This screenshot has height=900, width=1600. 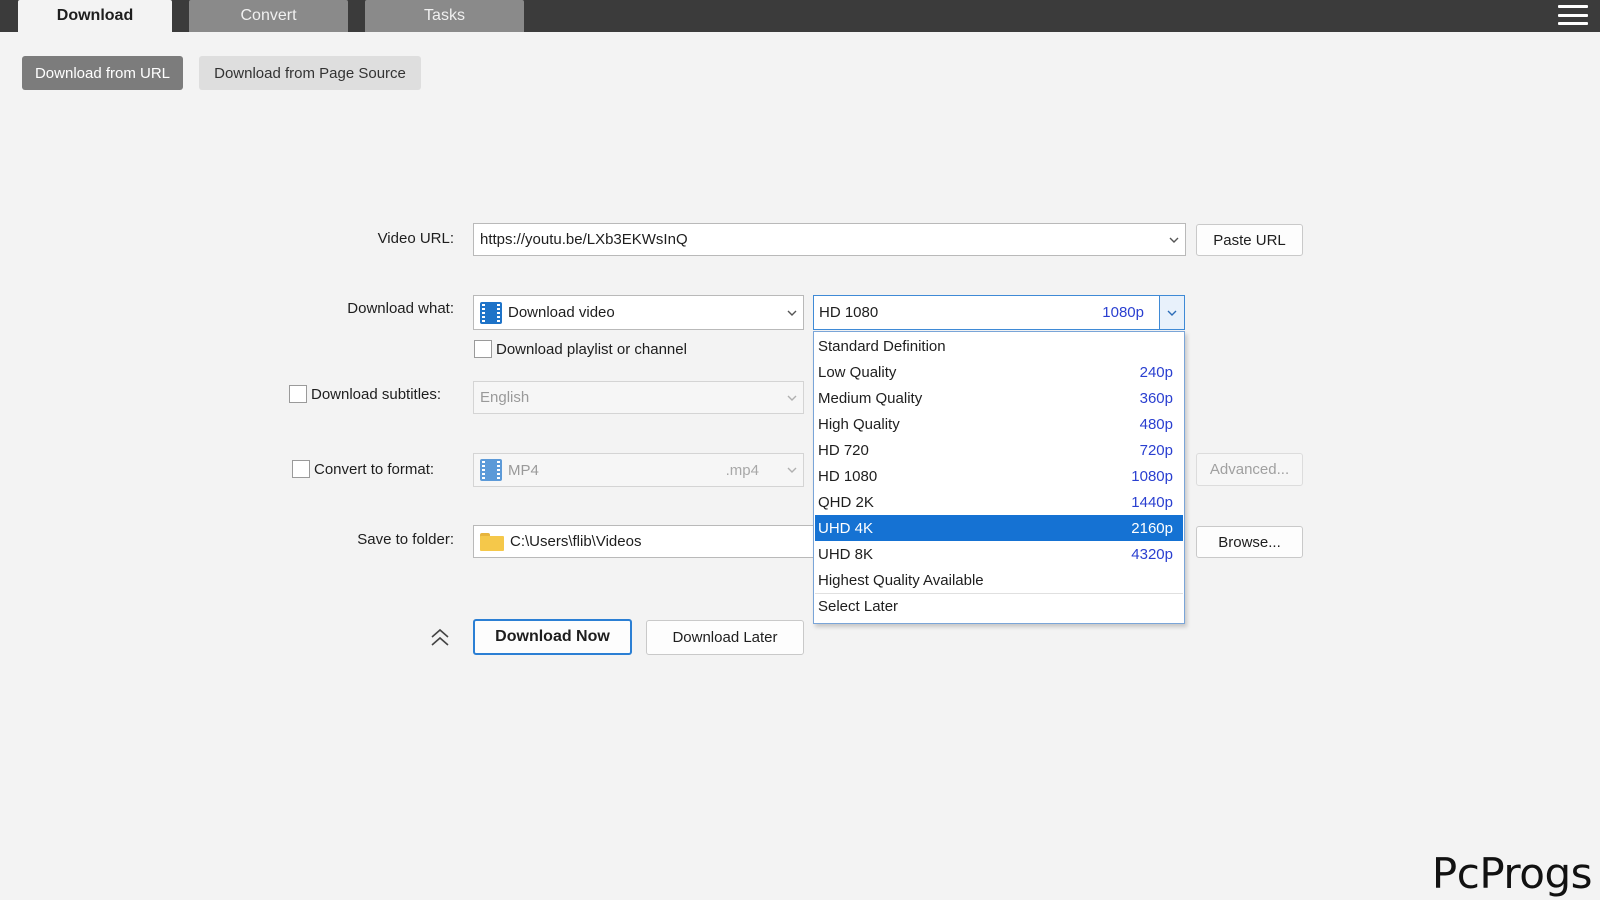 What do you see at coordinates (444, 16) in the screenshot?
I see `tab-tasks: Tasks` at bounding box center [444, 16].